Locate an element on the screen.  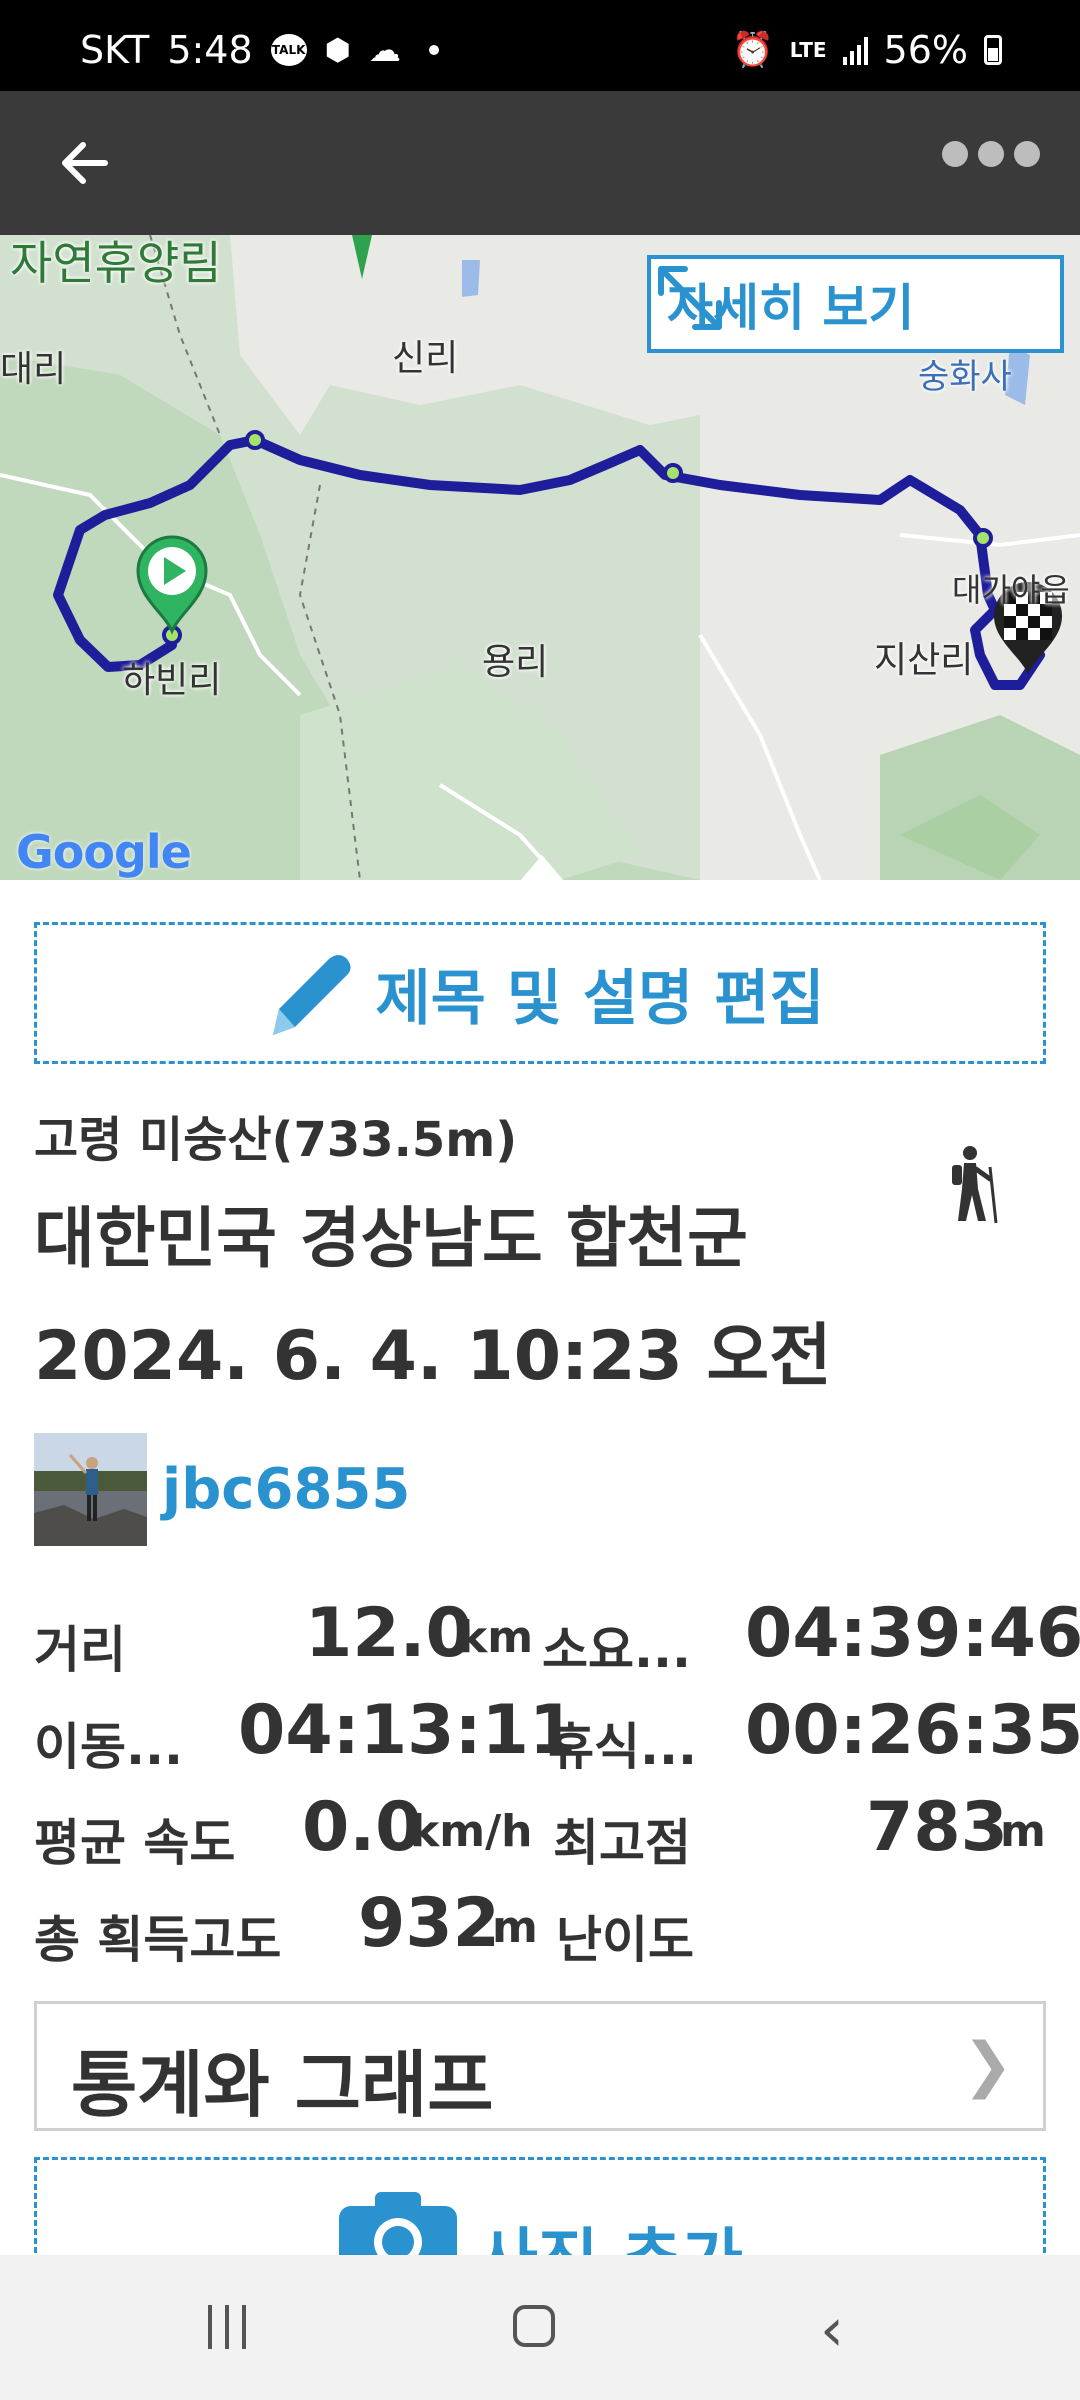
hiking-icon is located at coordinates (975, 1185).